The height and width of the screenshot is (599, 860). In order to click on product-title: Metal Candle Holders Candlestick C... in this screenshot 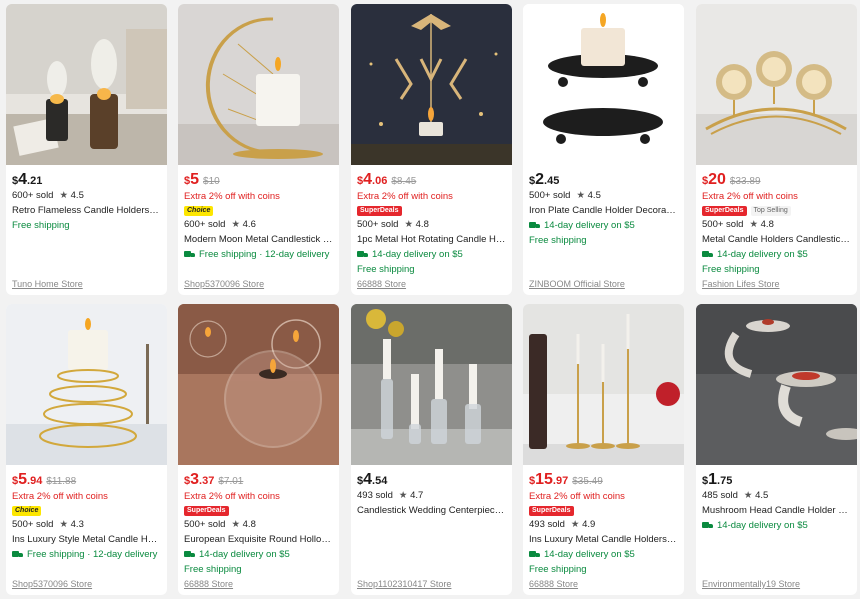, I will do `click(776, 240)`.